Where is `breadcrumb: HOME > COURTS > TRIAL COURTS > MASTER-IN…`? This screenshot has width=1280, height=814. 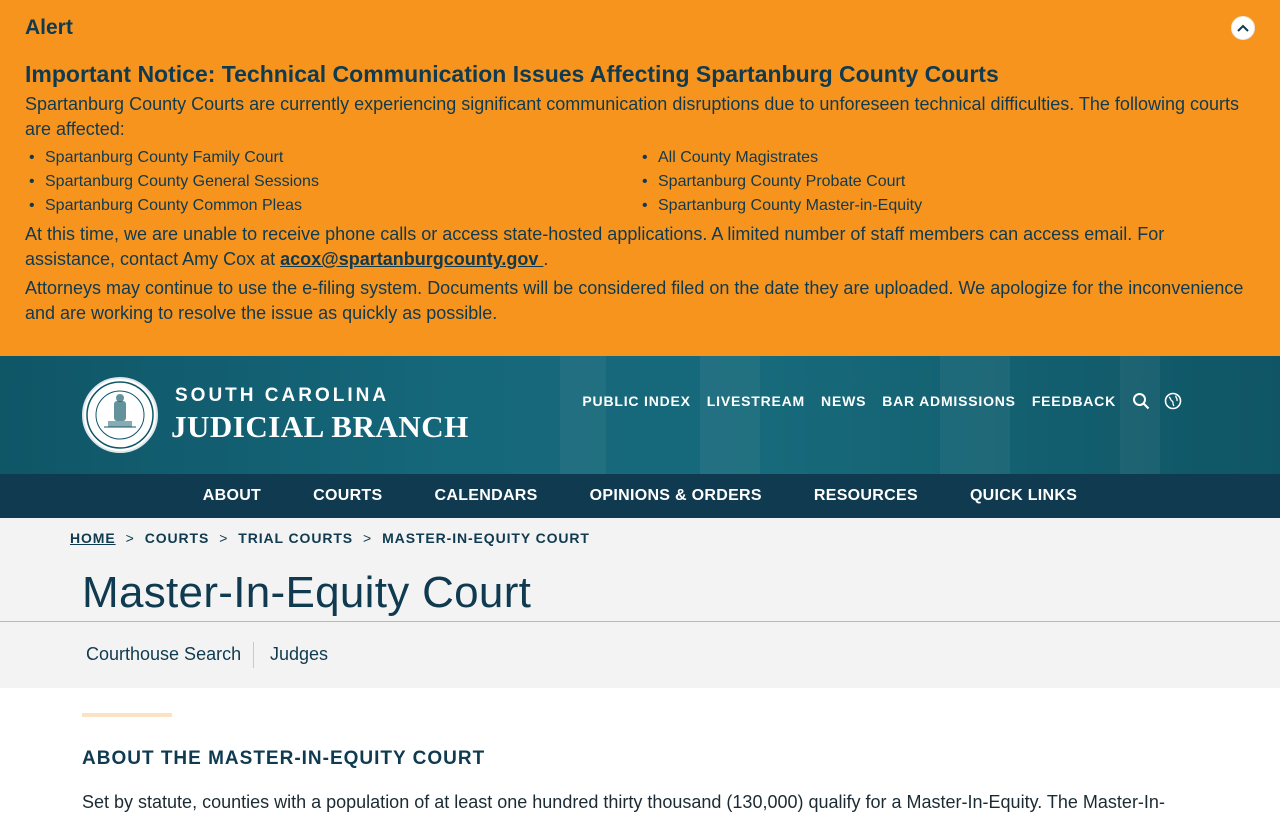 breadcrumb: HOME > COURTS > TRIAL COURTS > MASTER-IN… is located at coordinates (330, 538).